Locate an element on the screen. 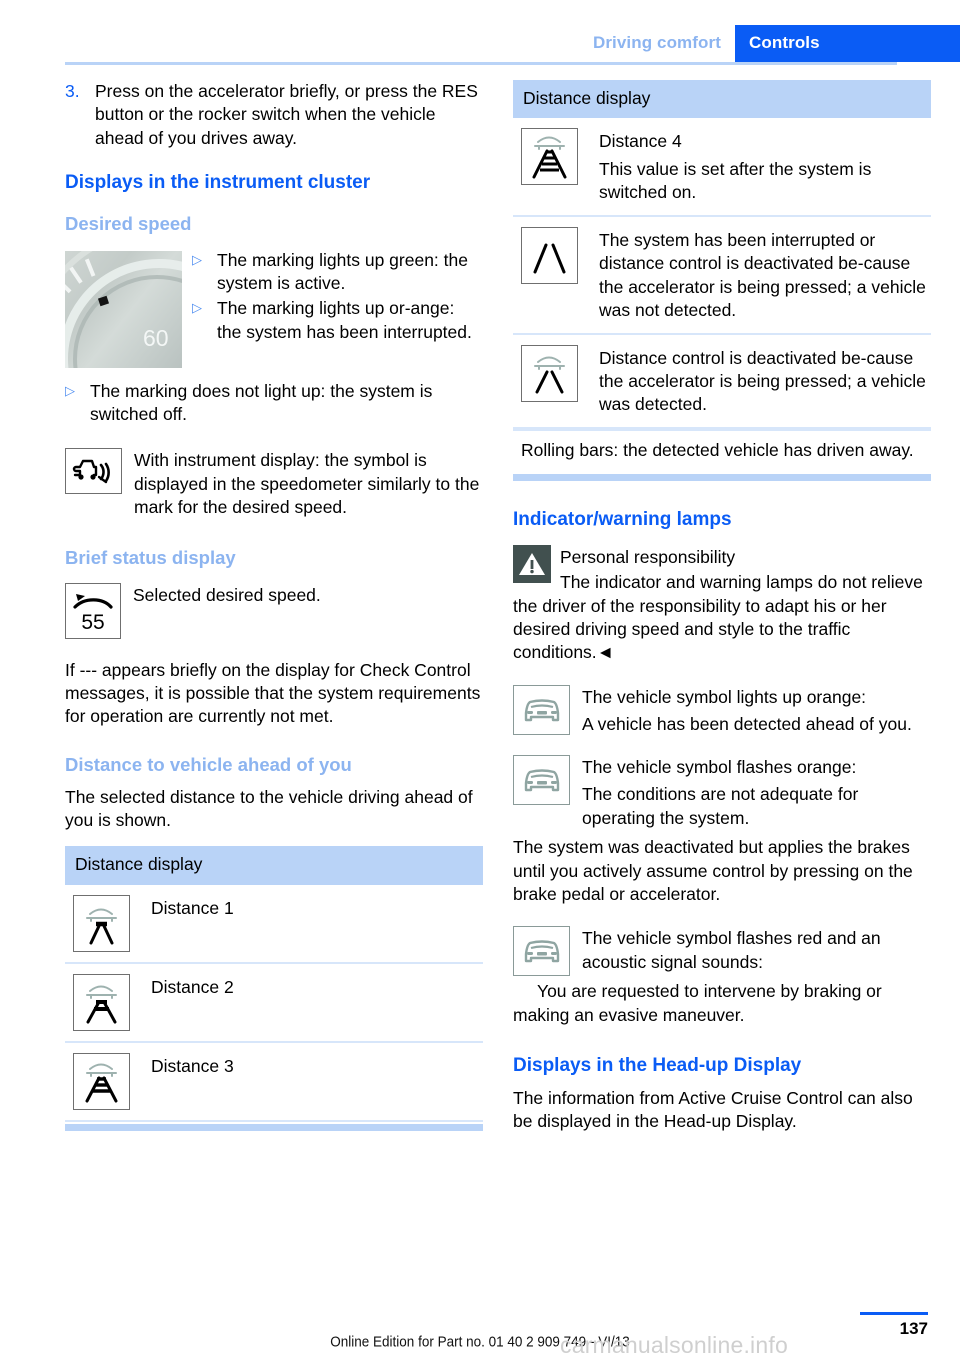  distance-1-label: Distance 1 is located at coordinates (192, 907).